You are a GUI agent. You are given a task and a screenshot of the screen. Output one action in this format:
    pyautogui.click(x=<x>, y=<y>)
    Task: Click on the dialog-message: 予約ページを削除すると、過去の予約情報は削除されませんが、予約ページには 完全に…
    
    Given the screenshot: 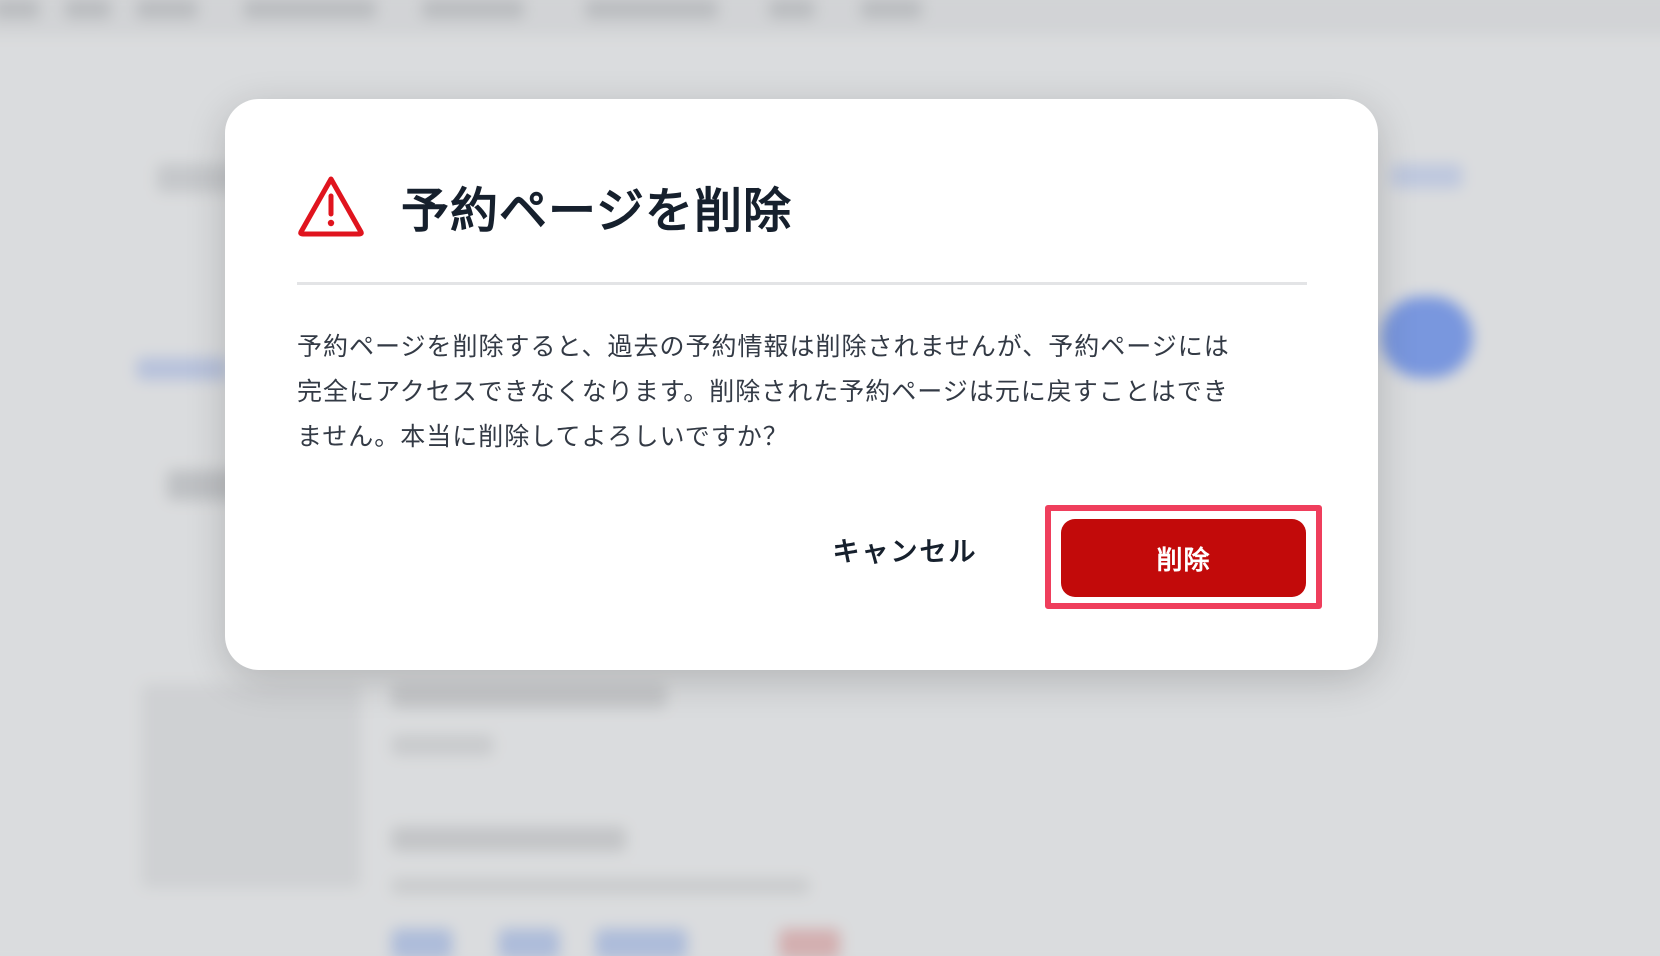 What is the action you would take?
    pyautogui.click(x=802, y=391)
    